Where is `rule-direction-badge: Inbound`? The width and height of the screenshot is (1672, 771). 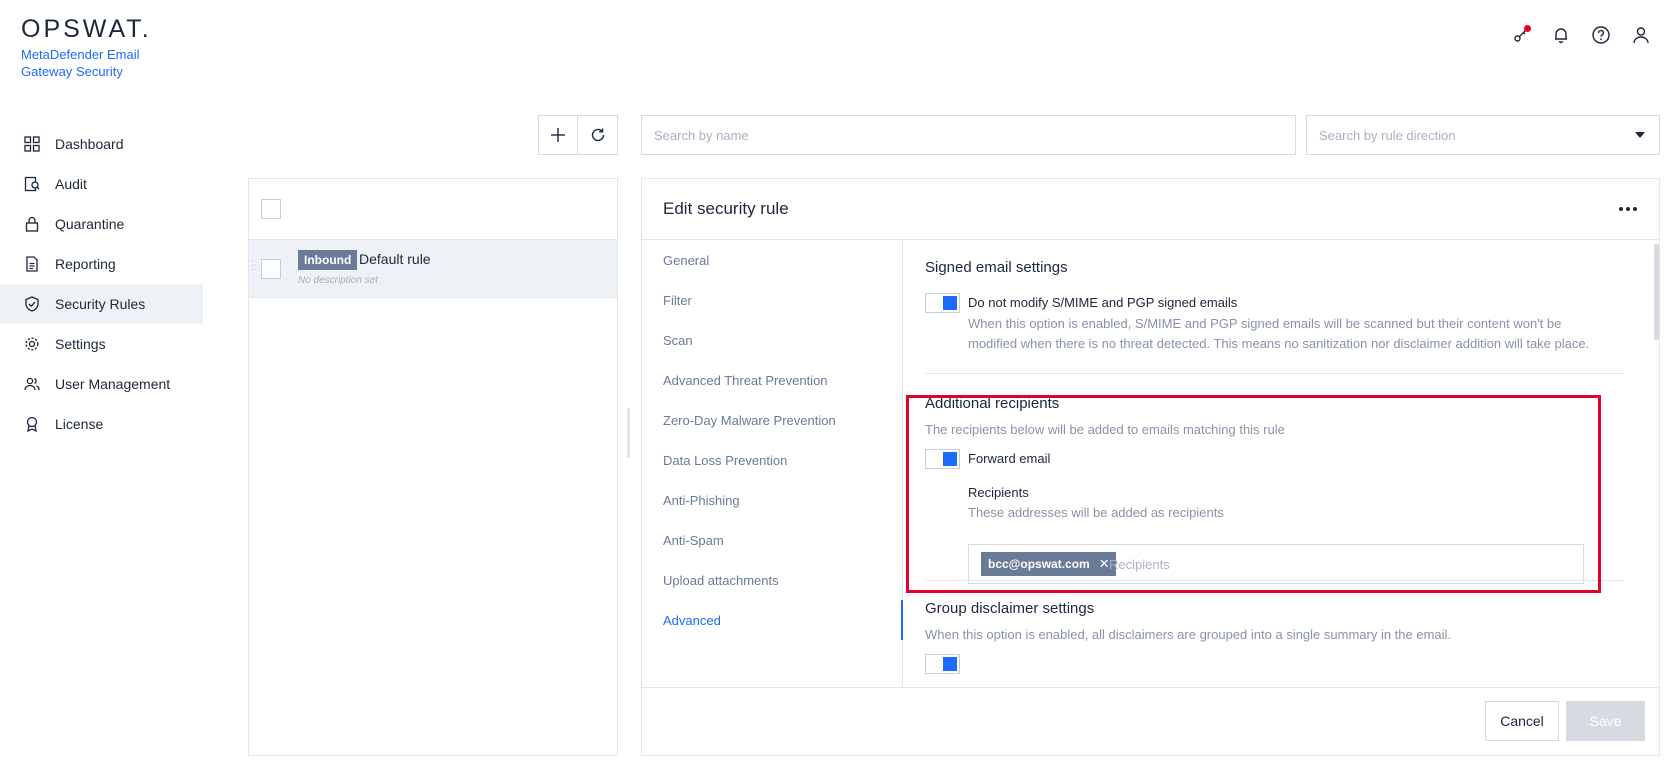 rule-direction-badge: Inbound is located at coordinates (328, 260).